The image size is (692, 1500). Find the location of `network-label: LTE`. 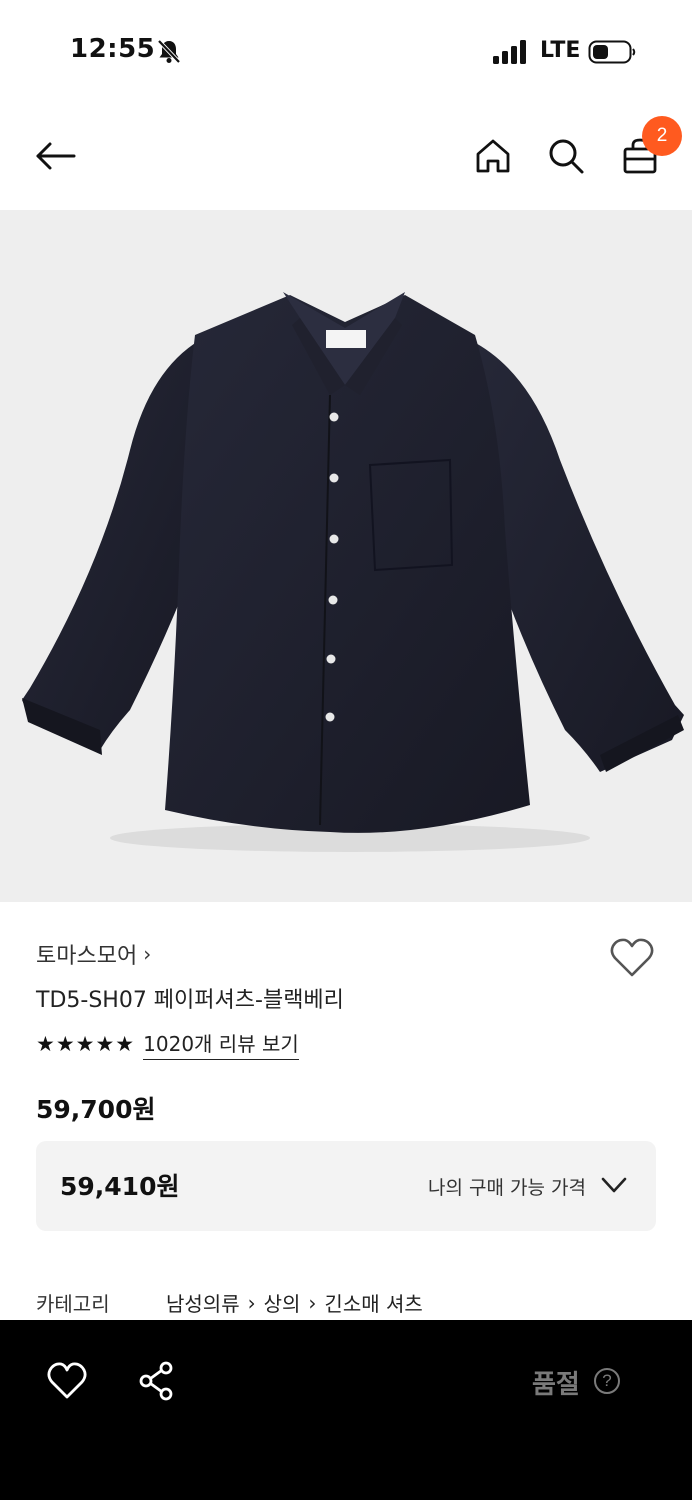

network-label: LTE is located at coordinates (560, 50).